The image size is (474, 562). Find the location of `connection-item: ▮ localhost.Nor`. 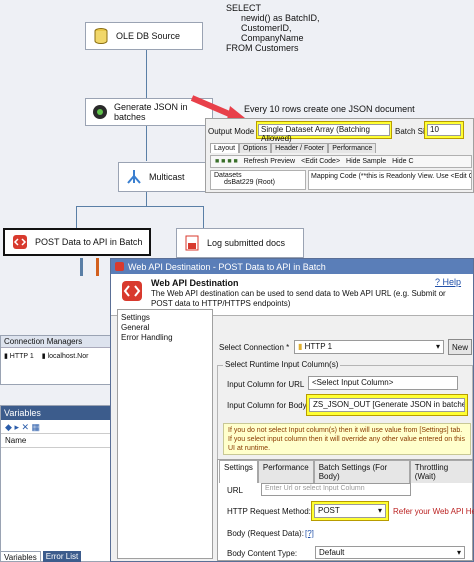

connection-item: ▮ localhost.Nor is located at coordinates (65, 356).